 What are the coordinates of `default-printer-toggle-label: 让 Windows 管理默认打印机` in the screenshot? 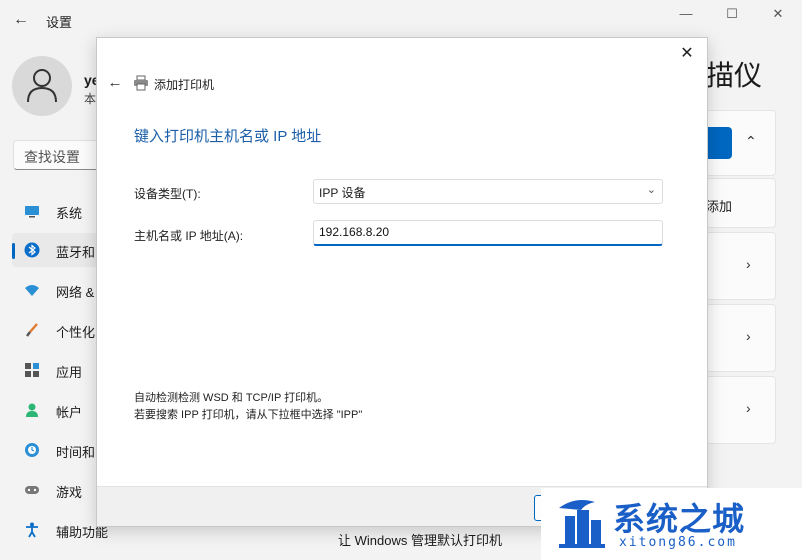 It's located at (420, 539).